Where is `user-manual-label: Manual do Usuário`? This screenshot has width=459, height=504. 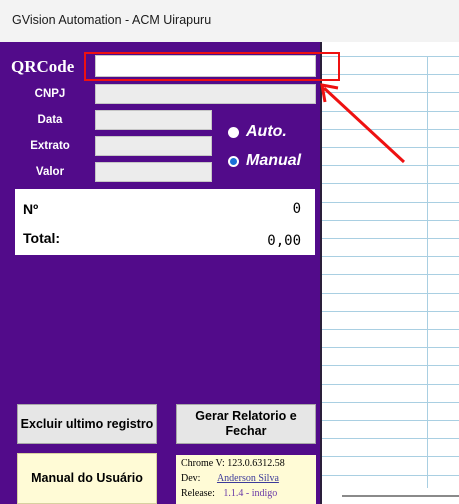
user-manual-label: Manual do Usuário is located at coordinates (87, 478).